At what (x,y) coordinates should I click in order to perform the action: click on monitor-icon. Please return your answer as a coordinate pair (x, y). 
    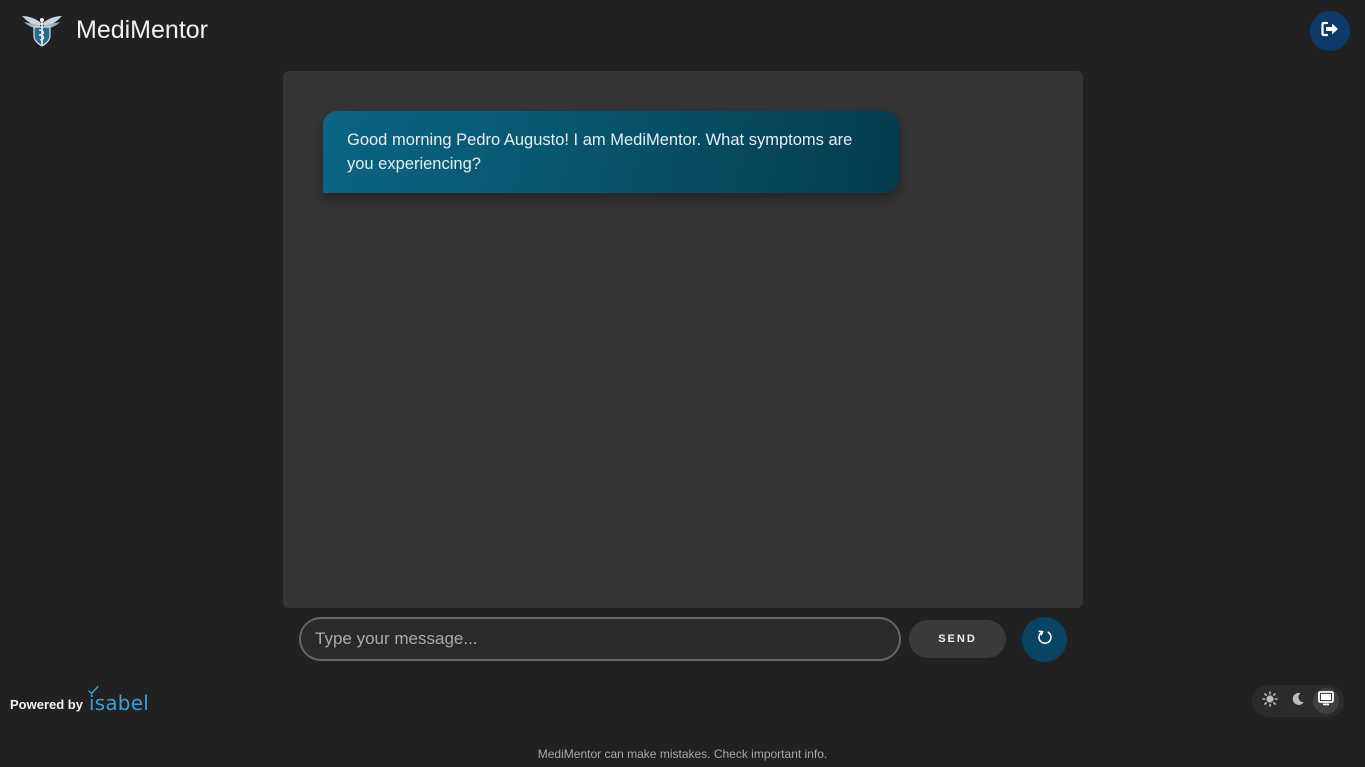
    Looking at the image, I should click on (1326, 701).